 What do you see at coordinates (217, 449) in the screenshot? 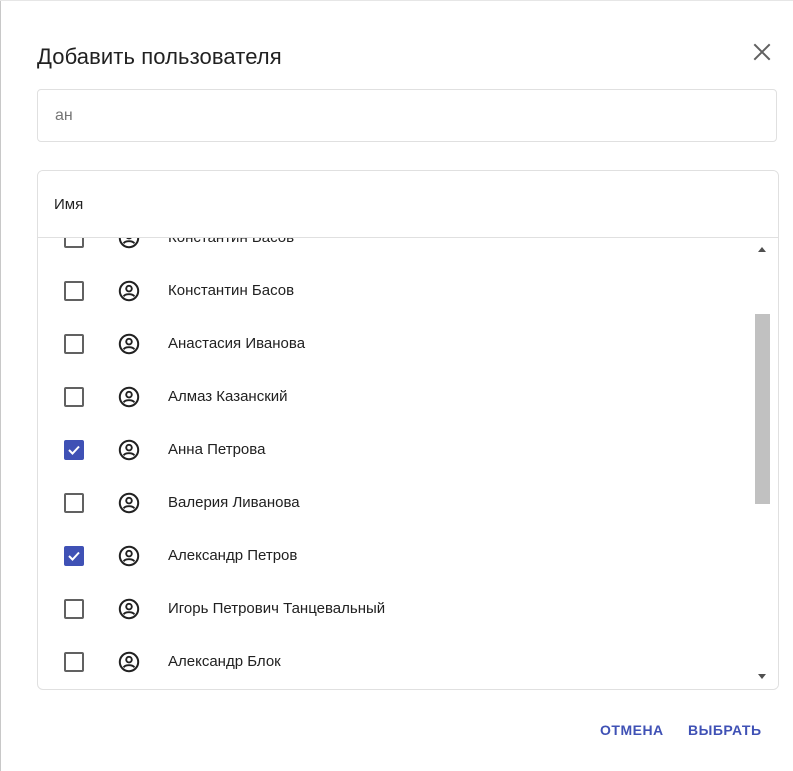
I see `user-name: Анна Петрова` at bounding box center [217, 449].